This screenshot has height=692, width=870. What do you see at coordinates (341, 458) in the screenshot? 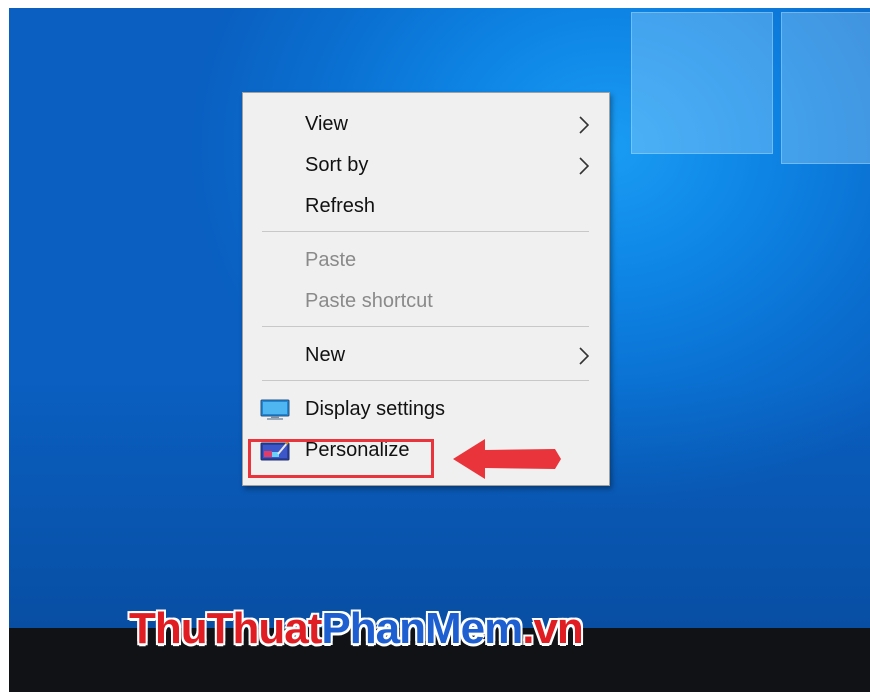
I see `personalize-highlight-box` at bounding box center [341, 458].